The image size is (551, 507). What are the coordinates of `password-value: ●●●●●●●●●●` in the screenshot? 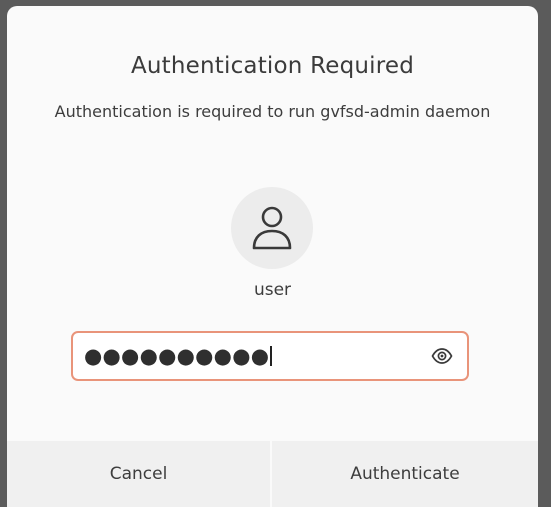 It's located at (177, 356).